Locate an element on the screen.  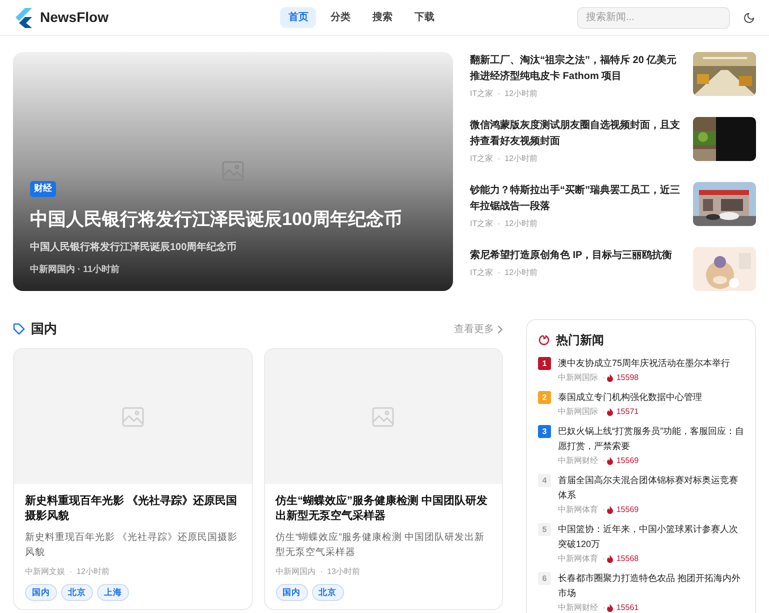
heat-count: 15598 is located at coordinates (627, 378).